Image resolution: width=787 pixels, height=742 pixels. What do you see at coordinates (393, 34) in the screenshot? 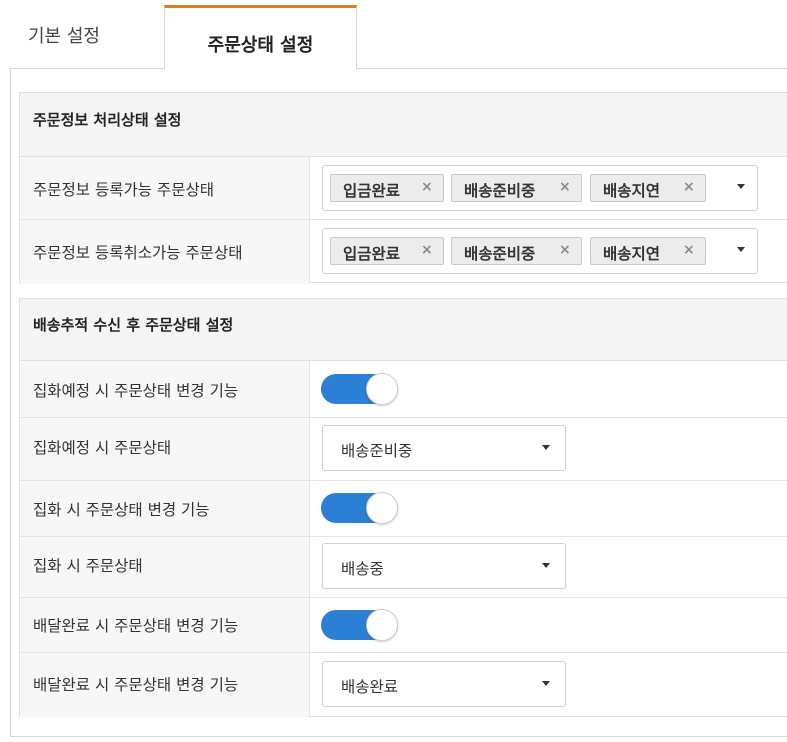
I see `tab-bar: 기본 설정 주문상태 설정` at bounding box center [393, 34].